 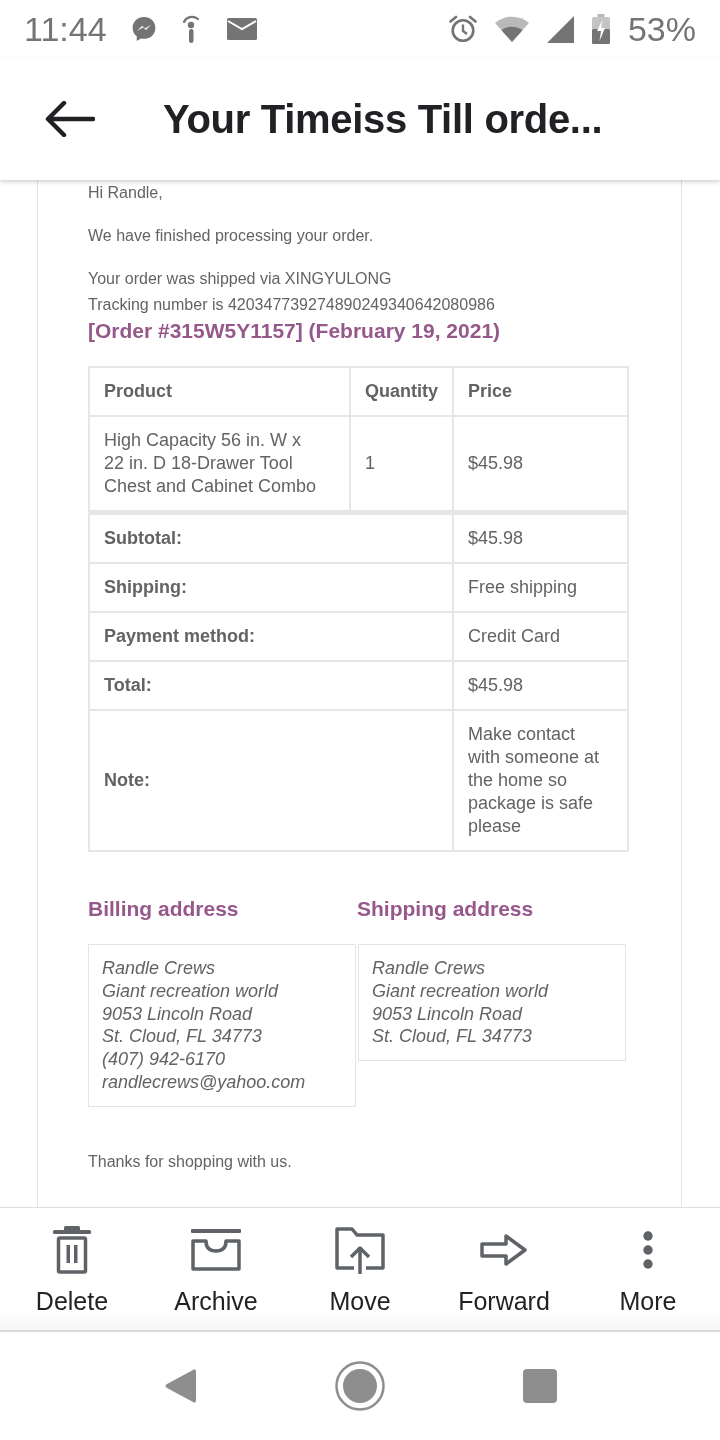 I want to click on closing-text: Thanks for shopping with us., so click(x=190, y=1161).